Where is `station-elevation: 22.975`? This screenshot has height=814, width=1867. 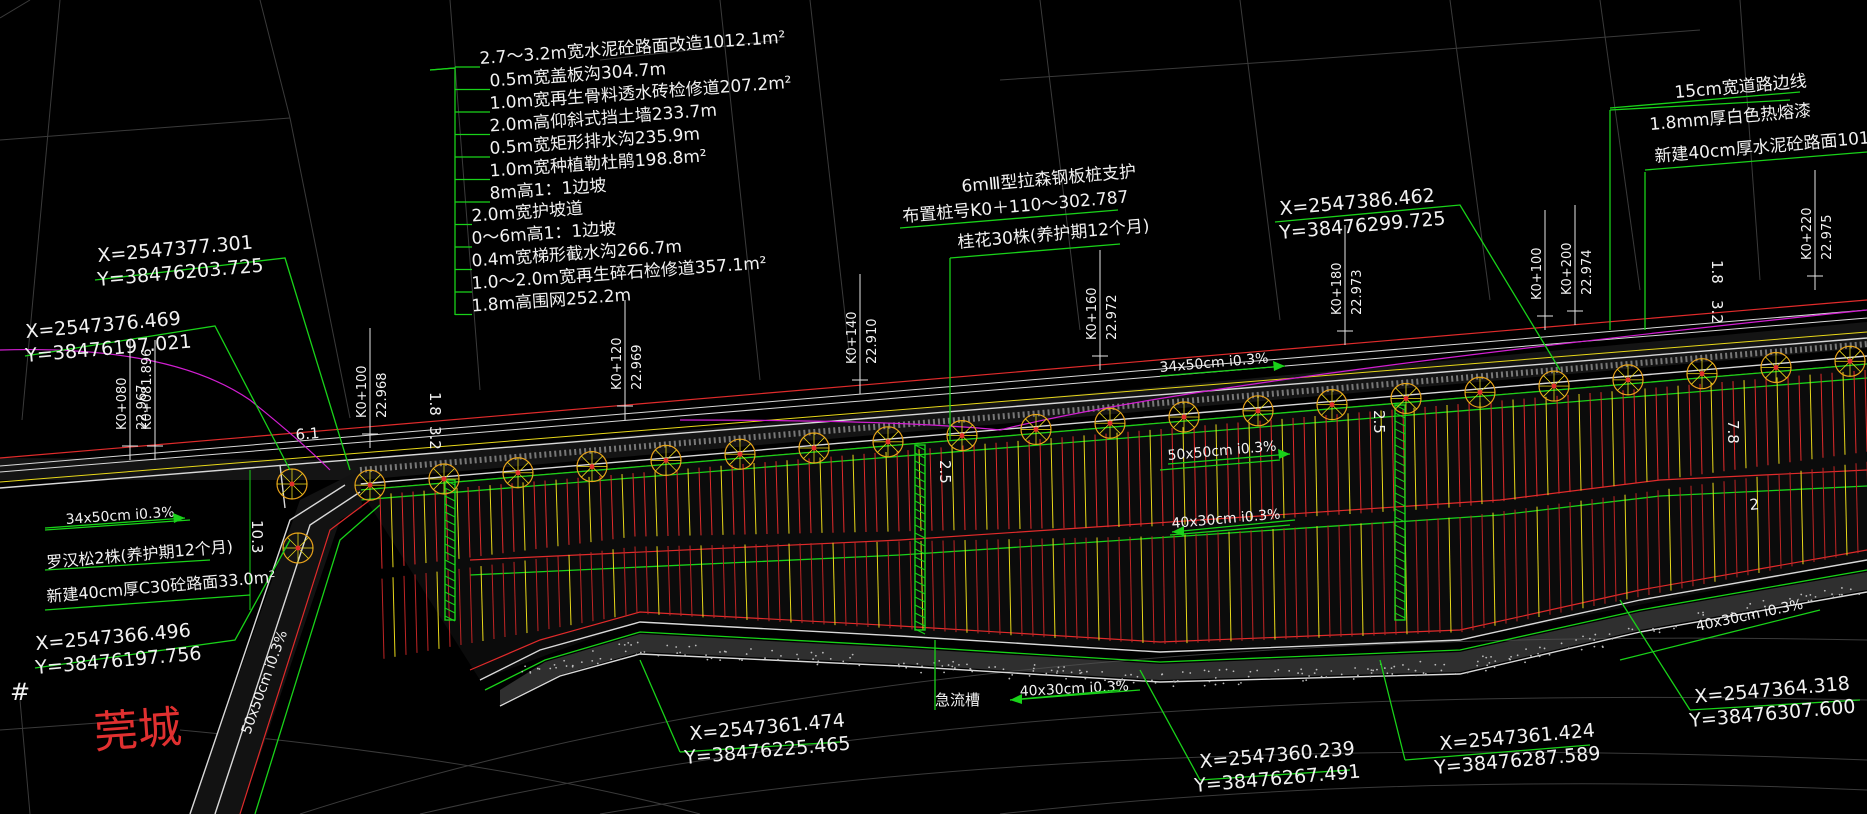 station-elevation: 22.975 is located at coordinates (1827, 238).